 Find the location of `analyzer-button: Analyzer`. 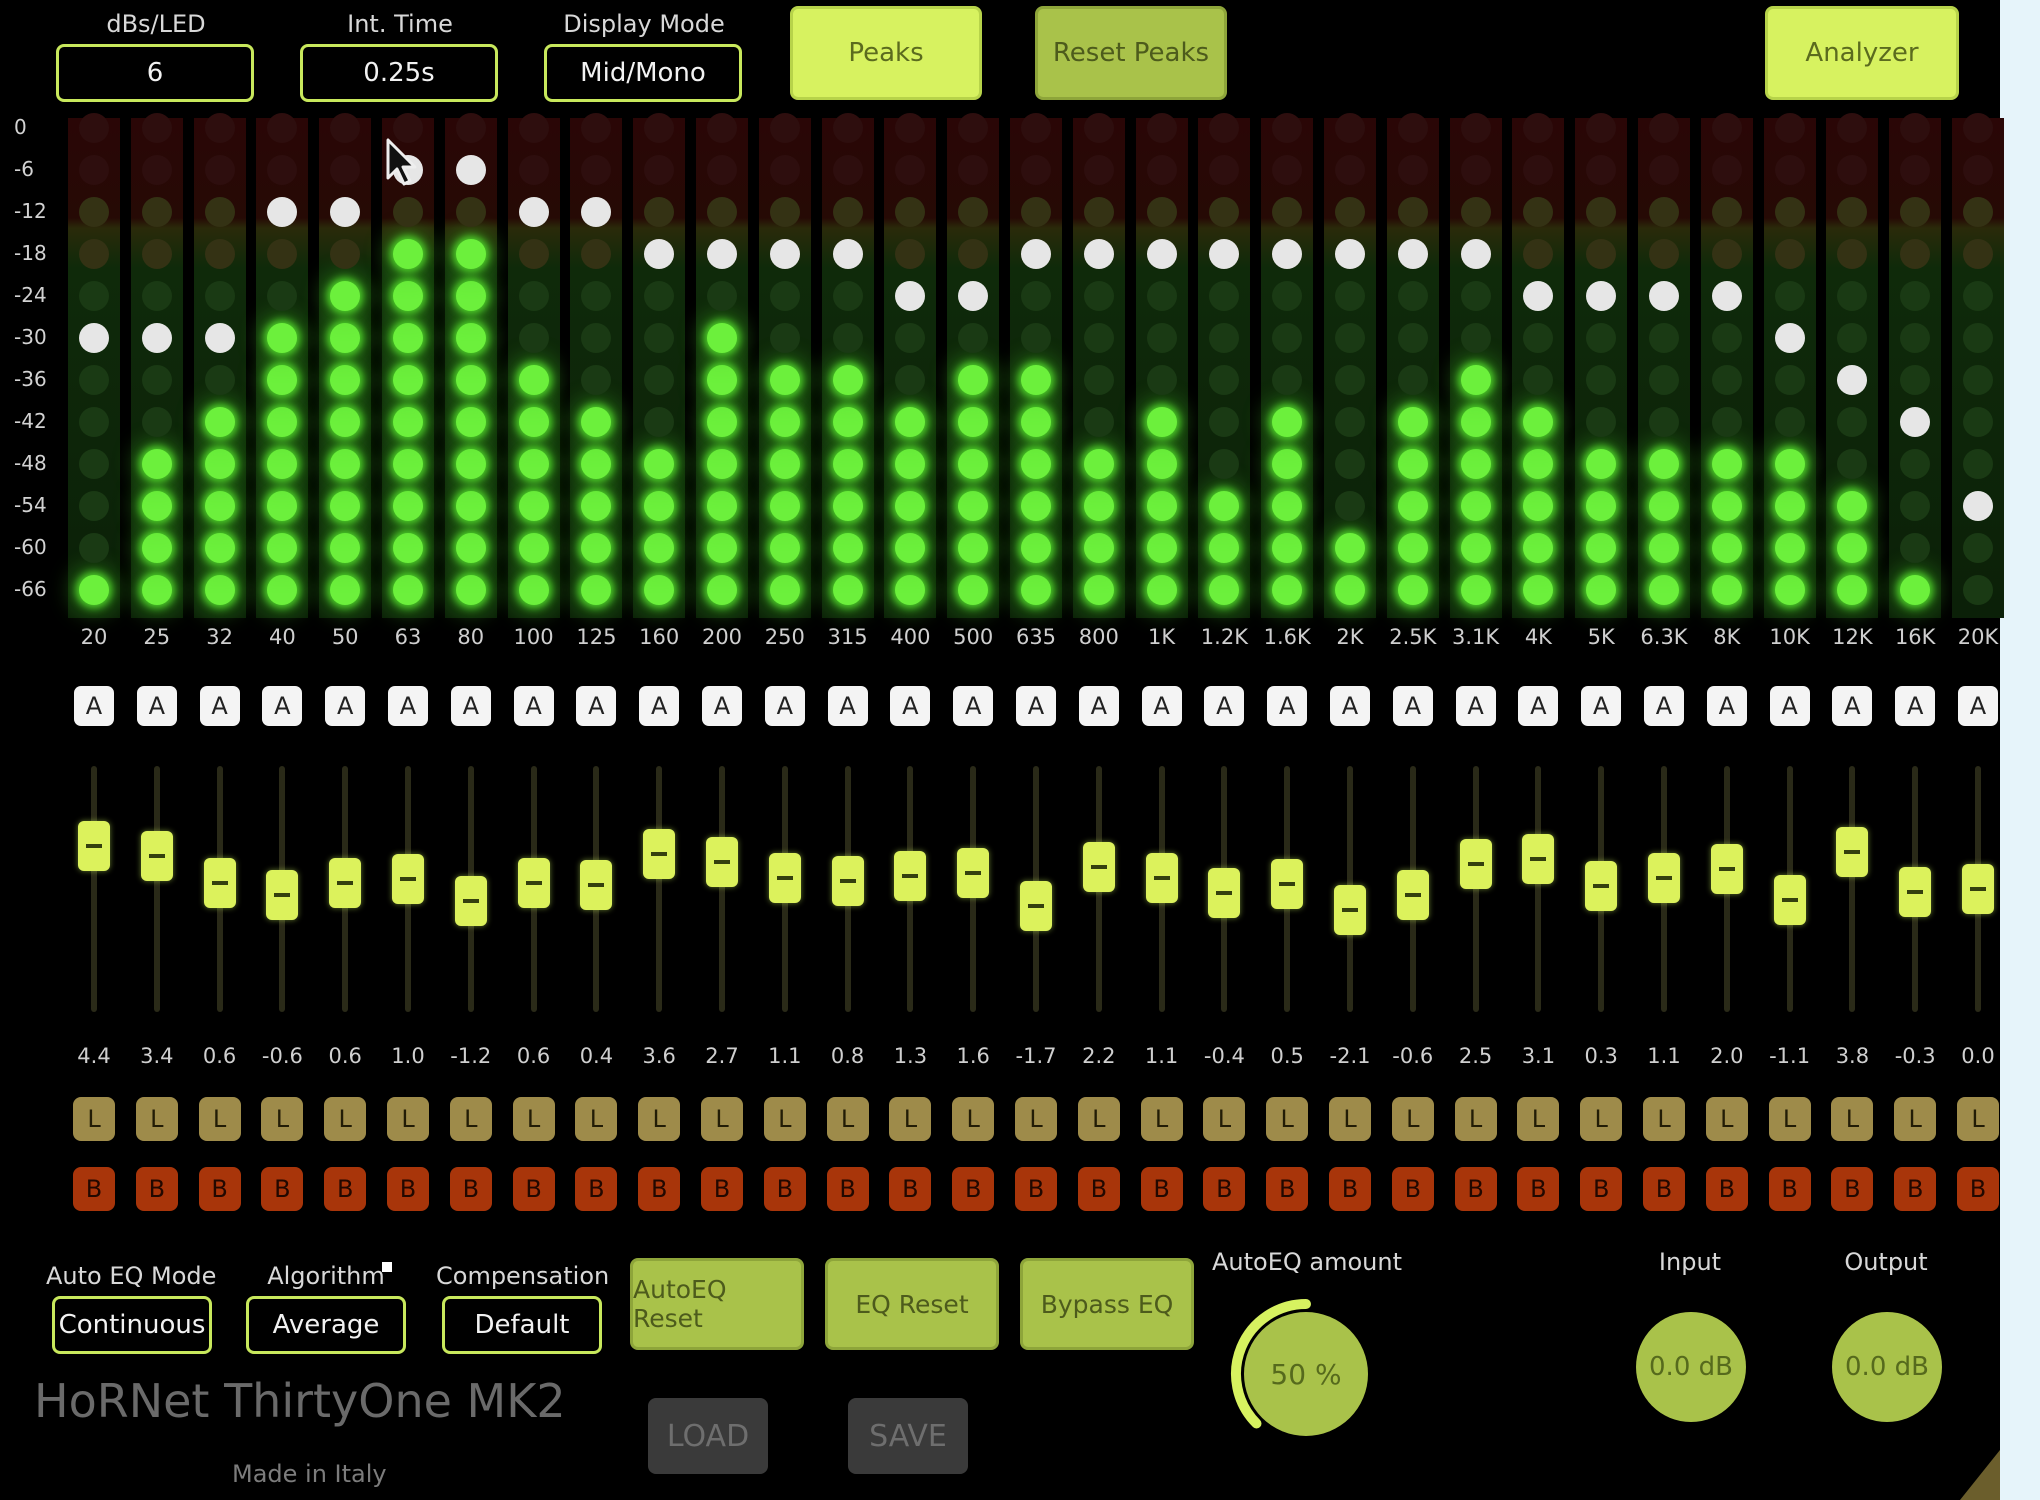

analyzer-button: Analyzer is located at coordinates (1862, 53).